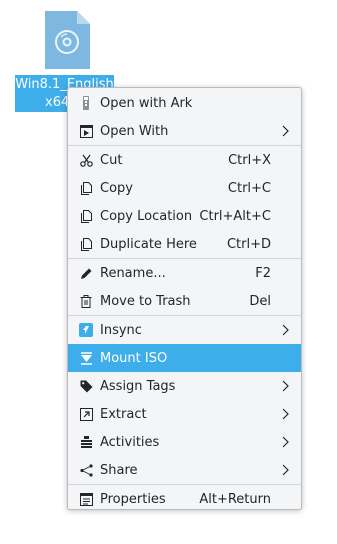 This screenshot has width=337, height=544. I want to click on menu-item-insync: Insync, so click(184, 330).